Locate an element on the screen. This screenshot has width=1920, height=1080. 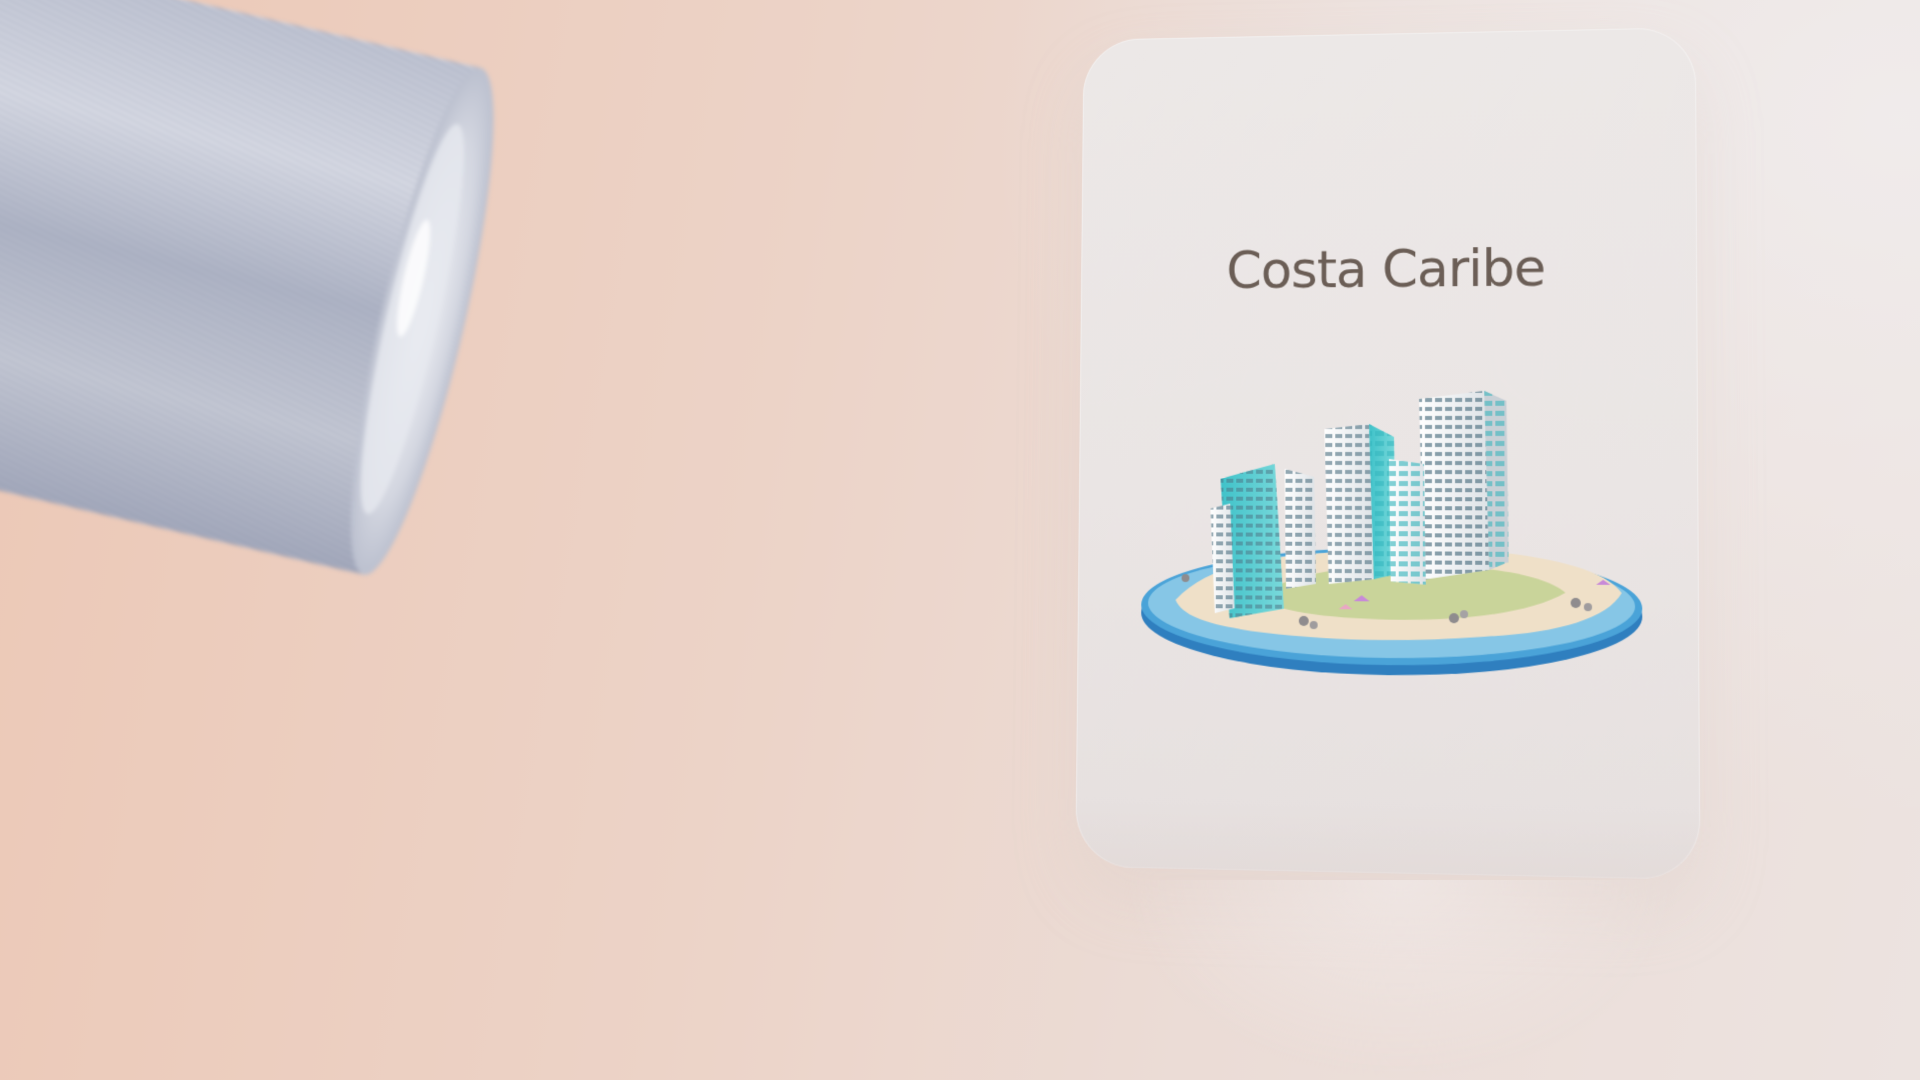
card-title: Costa Caribe is located at coordinates (1389, 269).